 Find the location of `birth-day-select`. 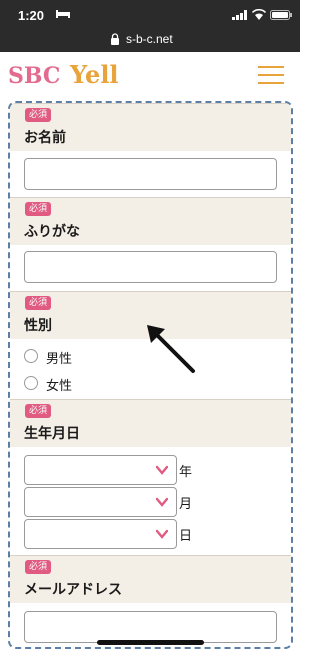

birth-day-select is located at coordinates (100, 534).